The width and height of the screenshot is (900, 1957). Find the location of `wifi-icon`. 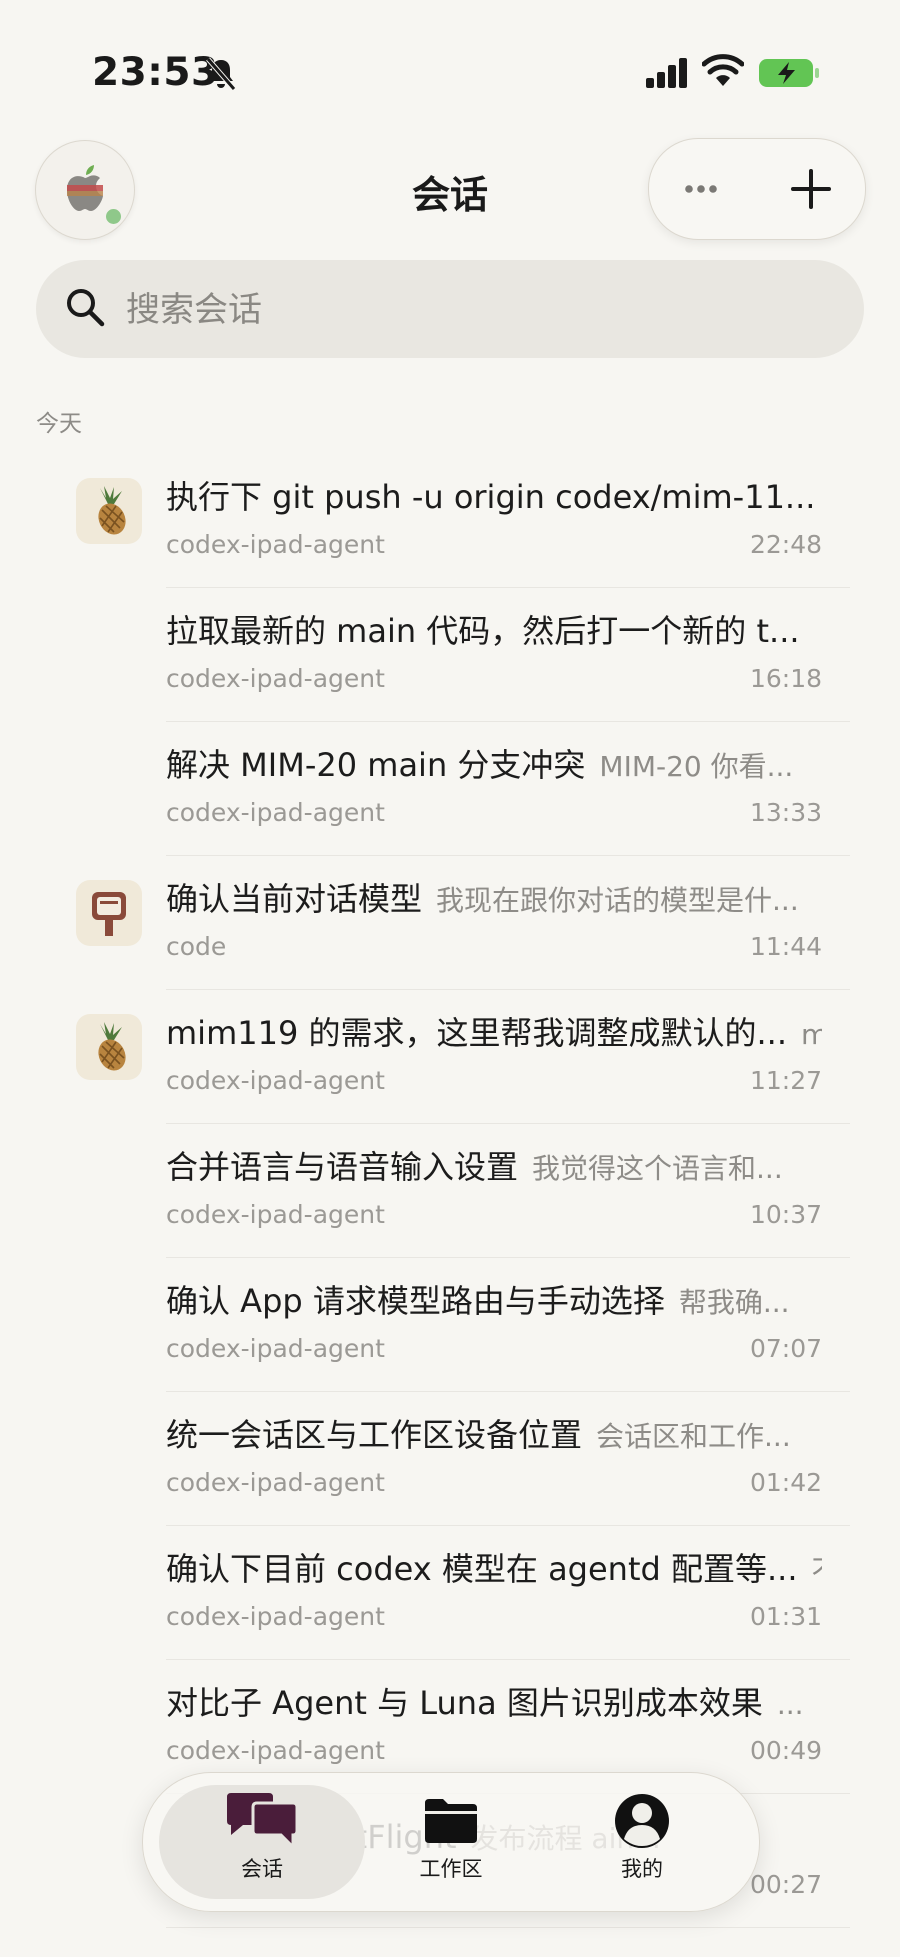

wifi-icon is located at coordinates (723, 70).